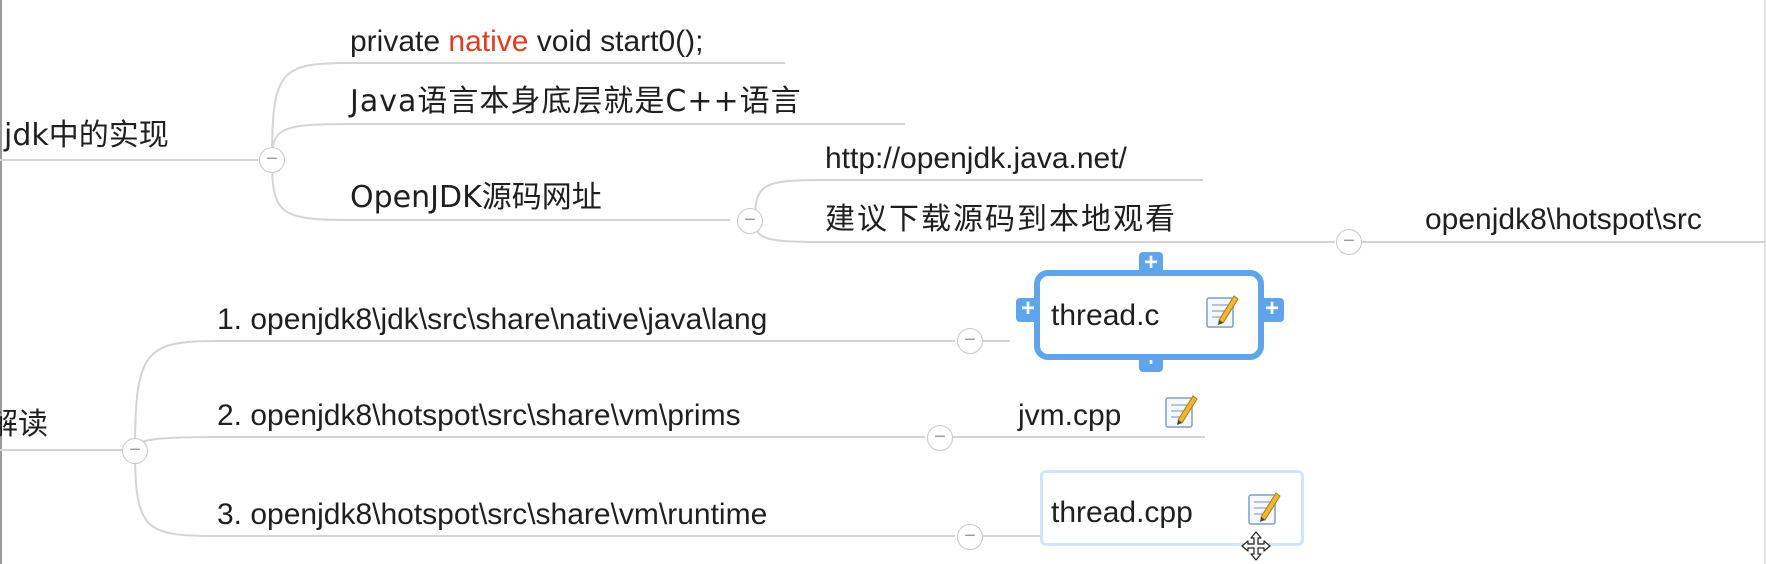  I want to click on file-jvm-cpp: jvm.cpp, so click(1069, 416).